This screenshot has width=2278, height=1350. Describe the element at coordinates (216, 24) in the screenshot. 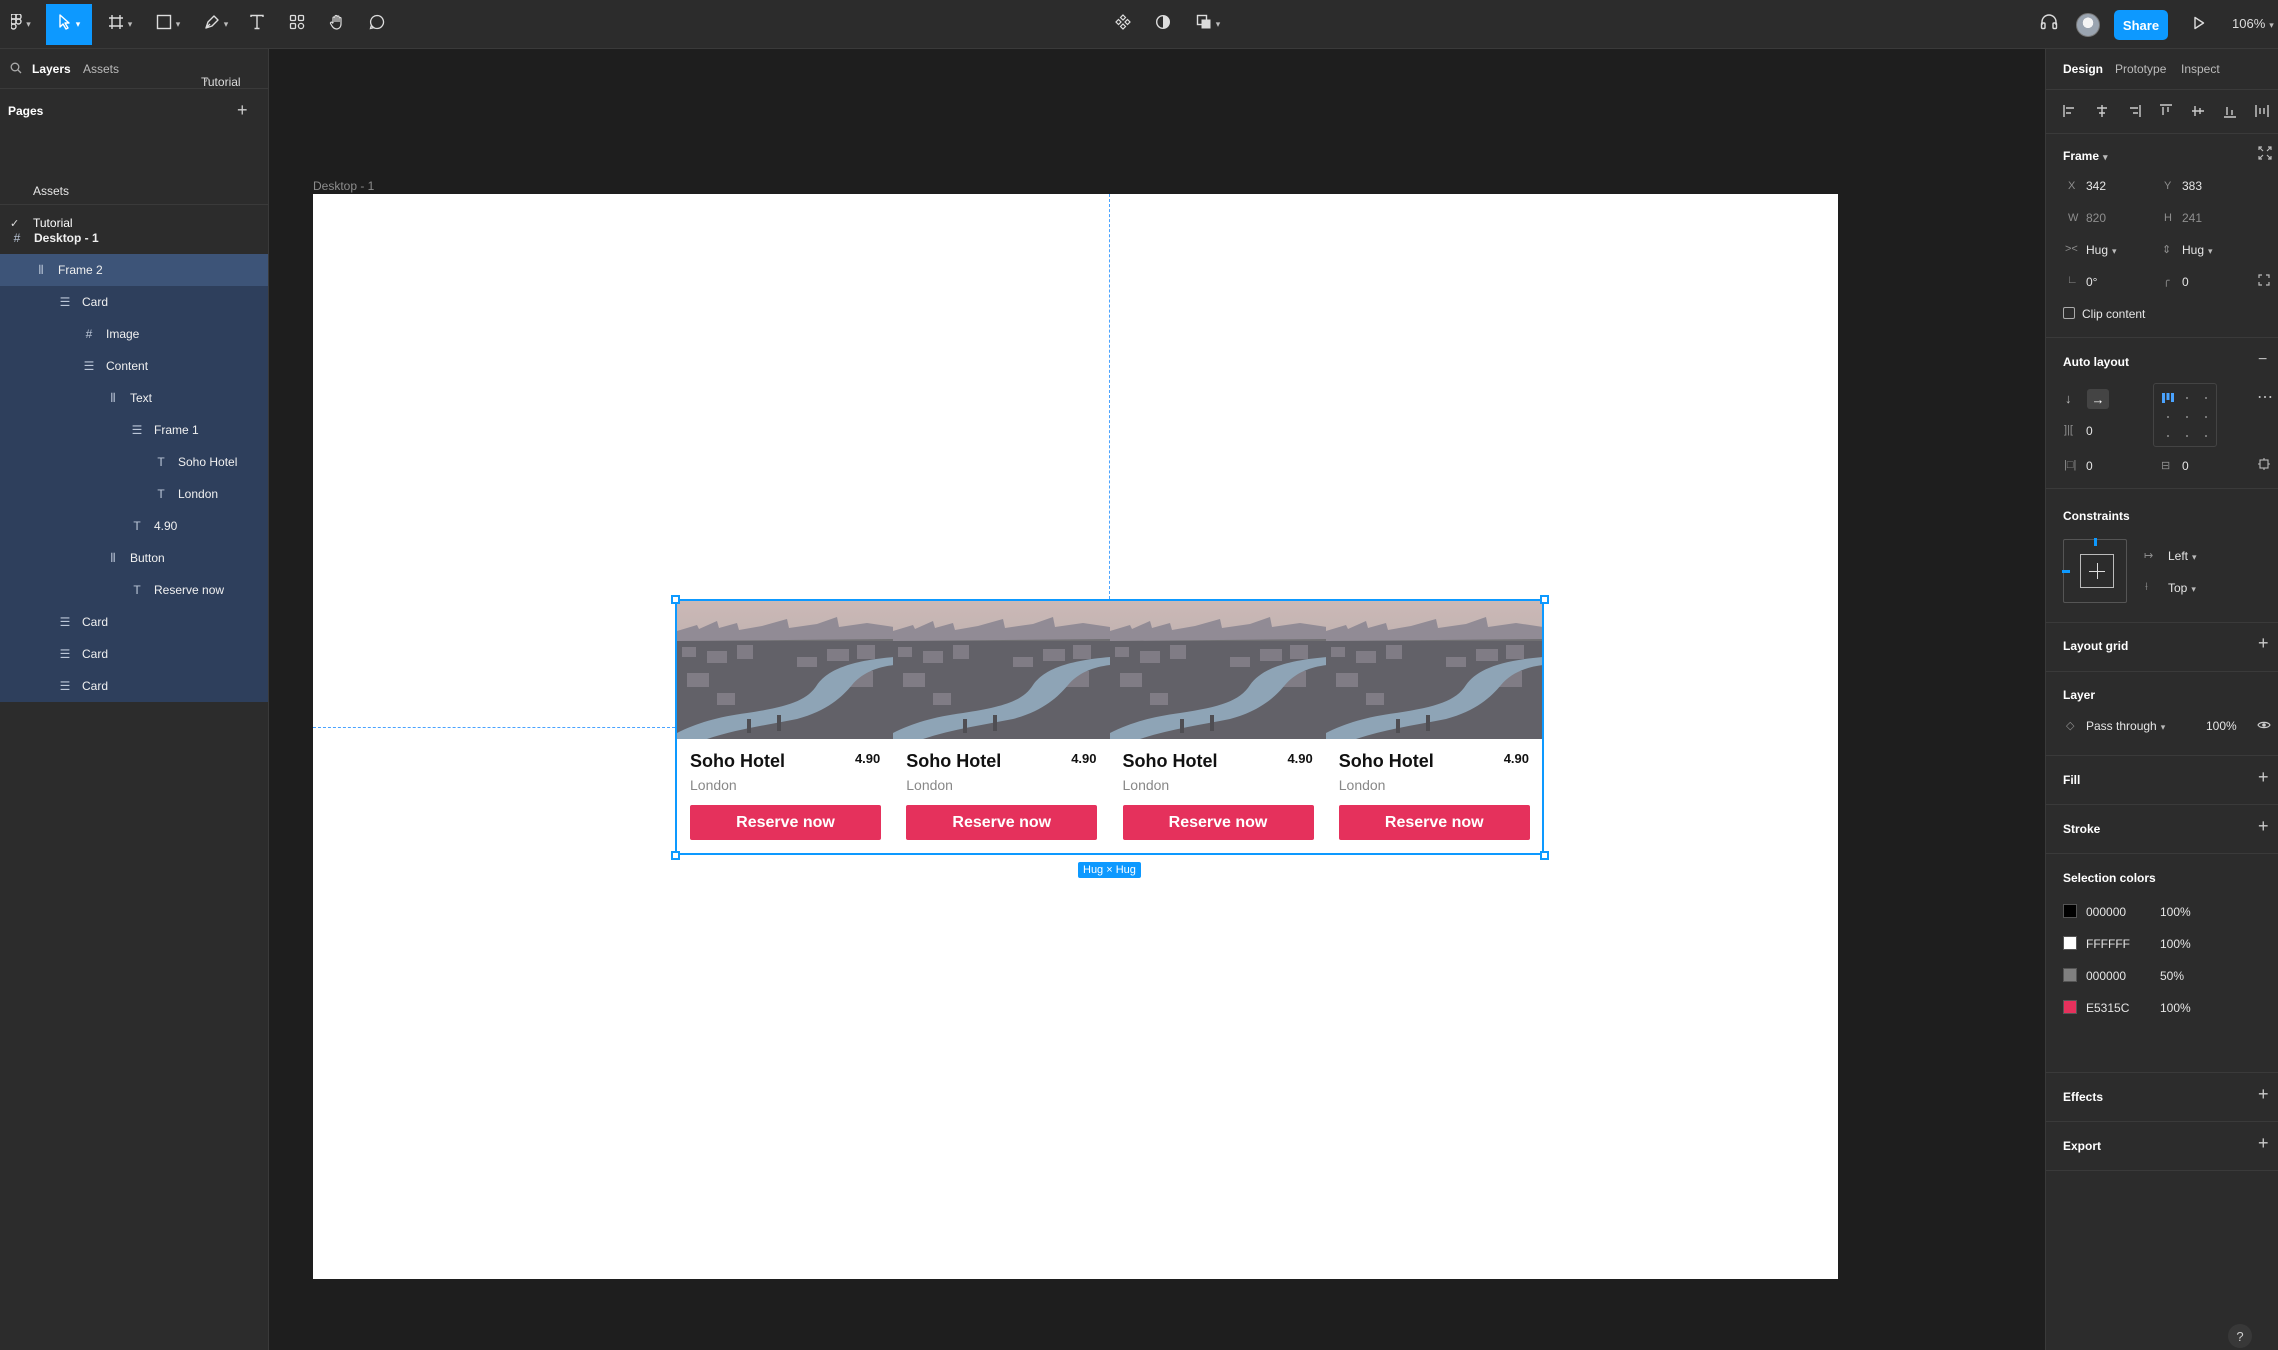

I see `pen-tool-button: ▾` at that location.